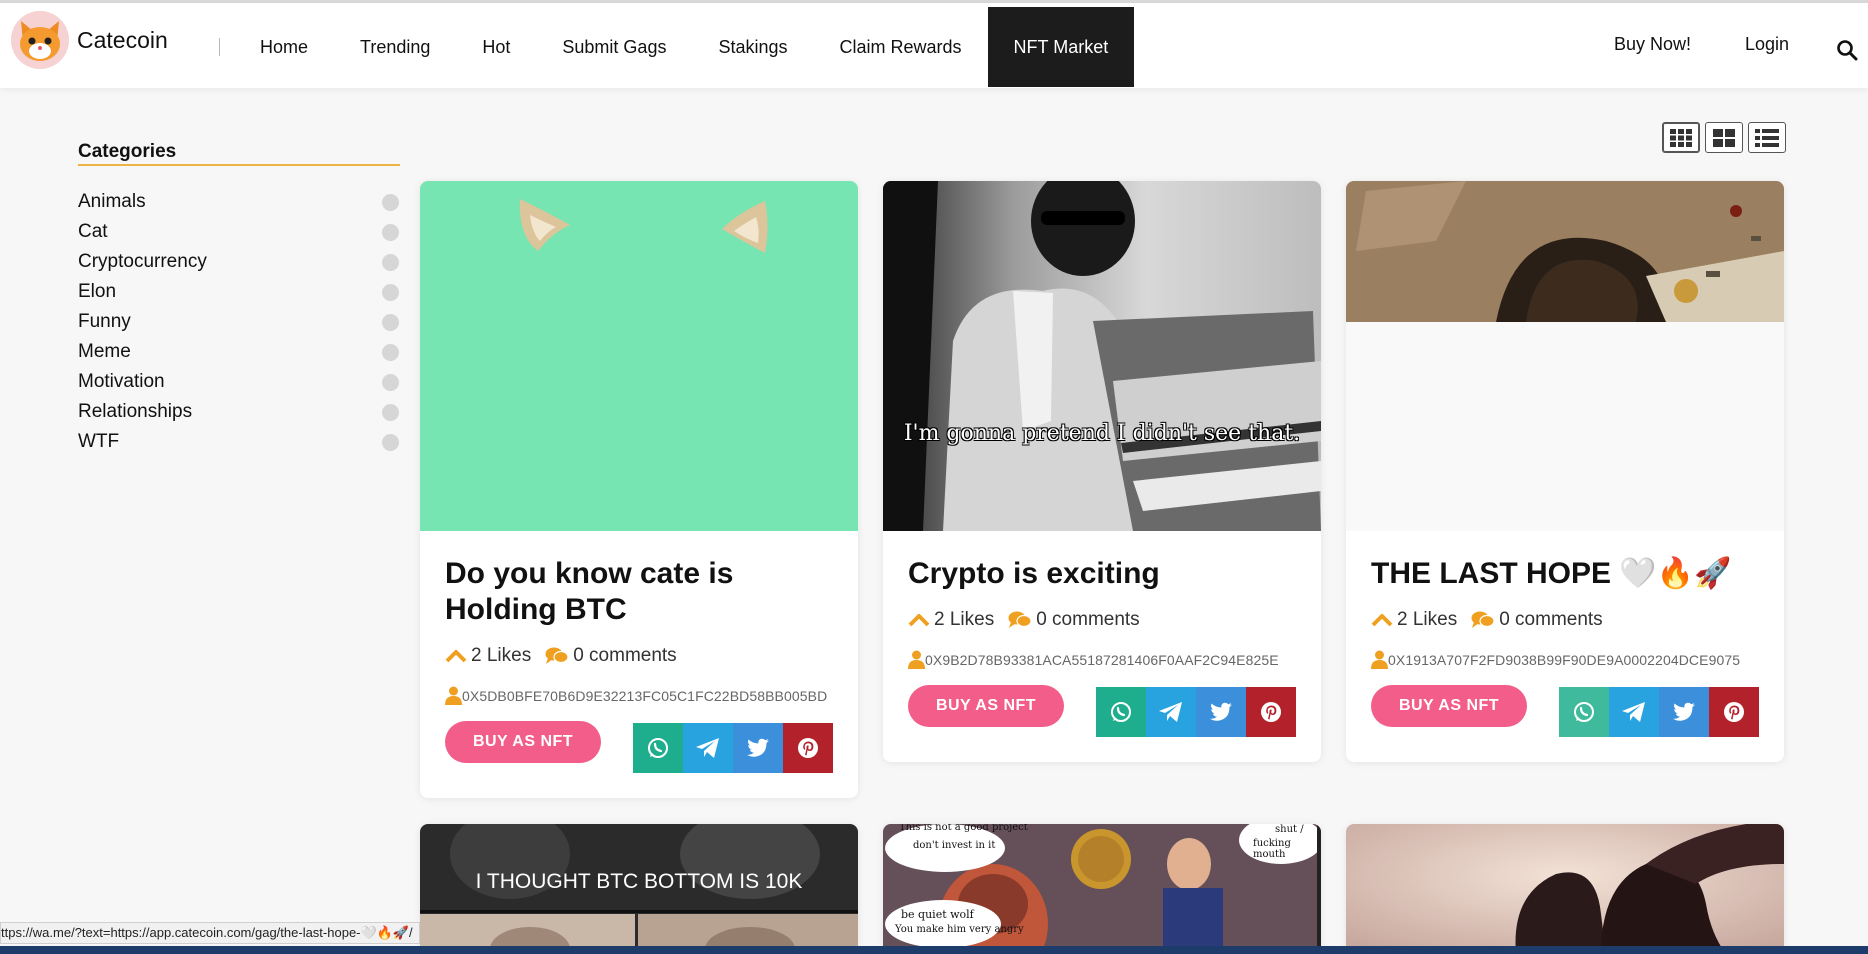 The image size is (1868, 954). Describe the element at coordinates (121, 381) in the screenshot. I see `category-label: Motivation` at that location.